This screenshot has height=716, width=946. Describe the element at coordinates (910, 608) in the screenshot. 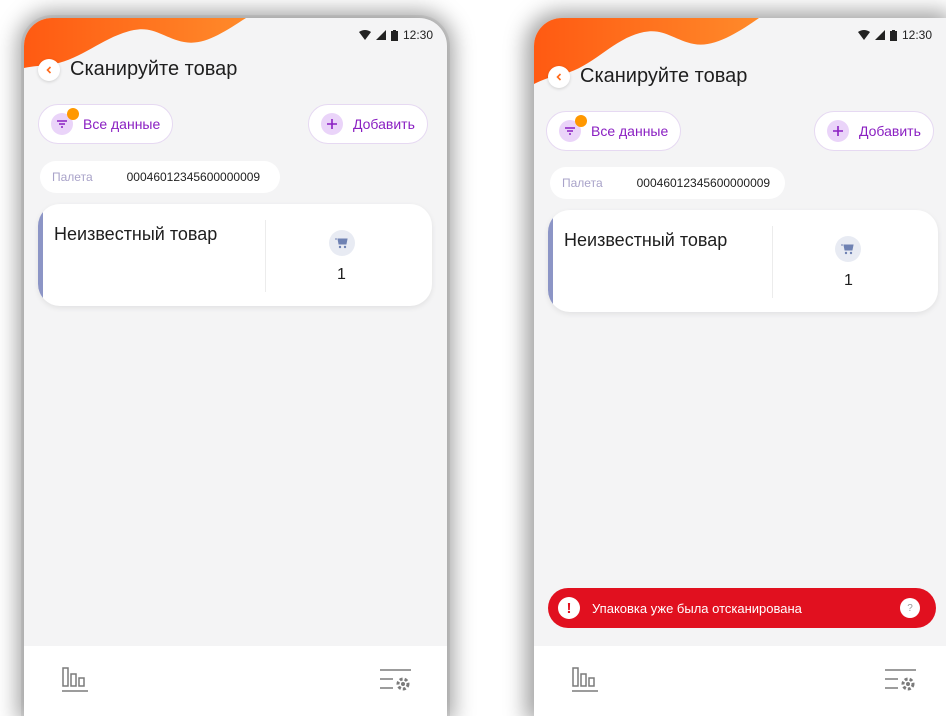

I see `help-icon: ?` at that location.